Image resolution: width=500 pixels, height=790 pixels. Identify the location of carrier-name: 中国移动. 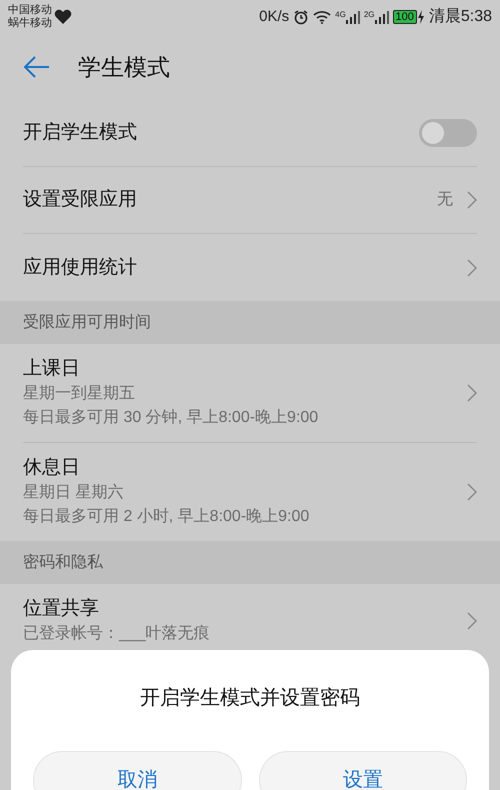
(30, 10).